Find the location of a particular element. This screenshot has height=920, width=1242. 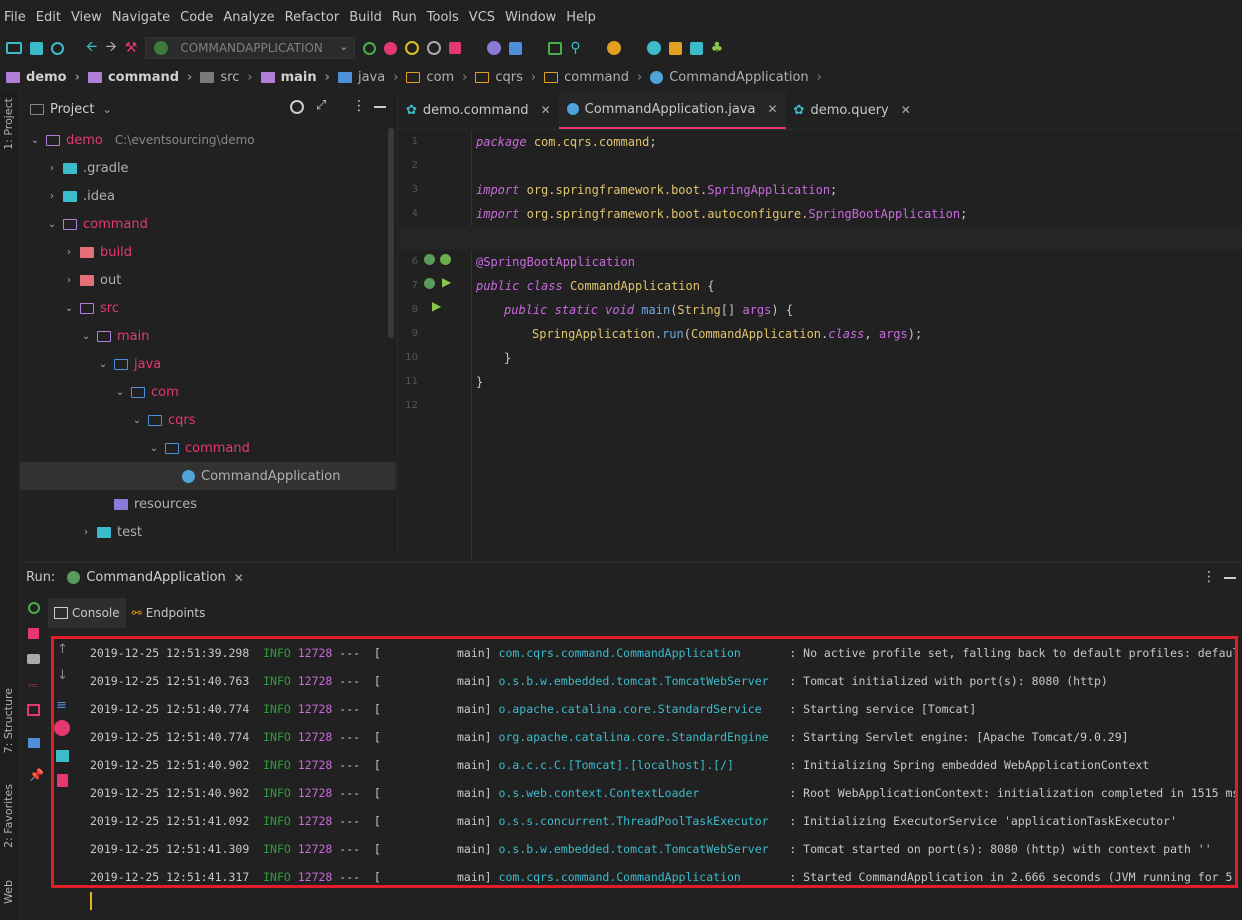

menu-edit: Edit is located at coordinates (48, 17).